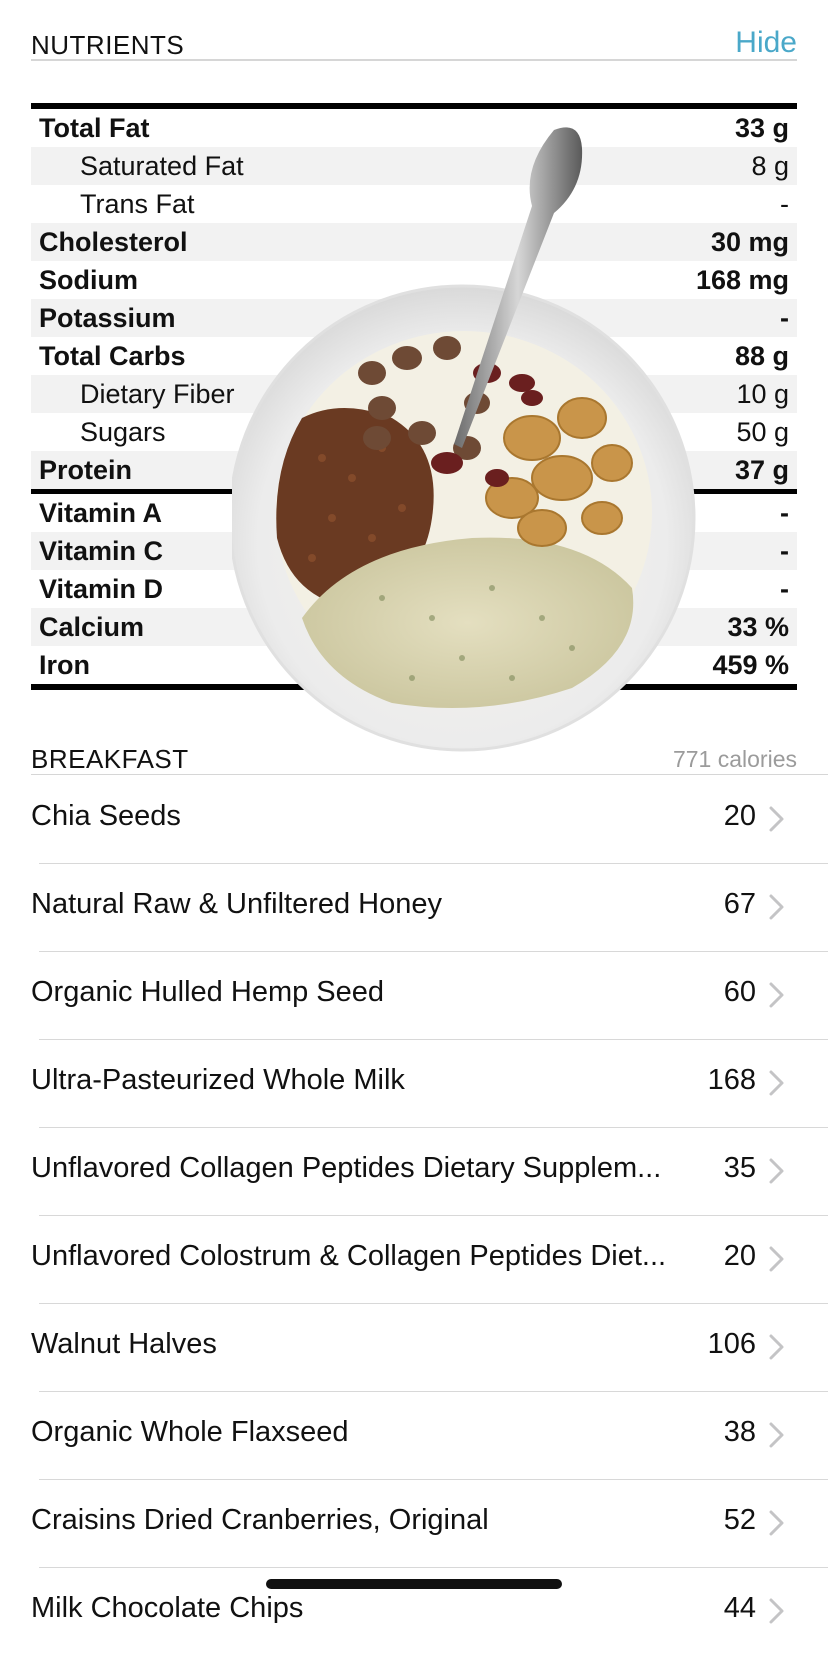 The width and height of the screenshot is (828, 1656). Describe the element at coordinates (734, 759) in the screenshot. I see `meal-calories: 771 calories` at that location.